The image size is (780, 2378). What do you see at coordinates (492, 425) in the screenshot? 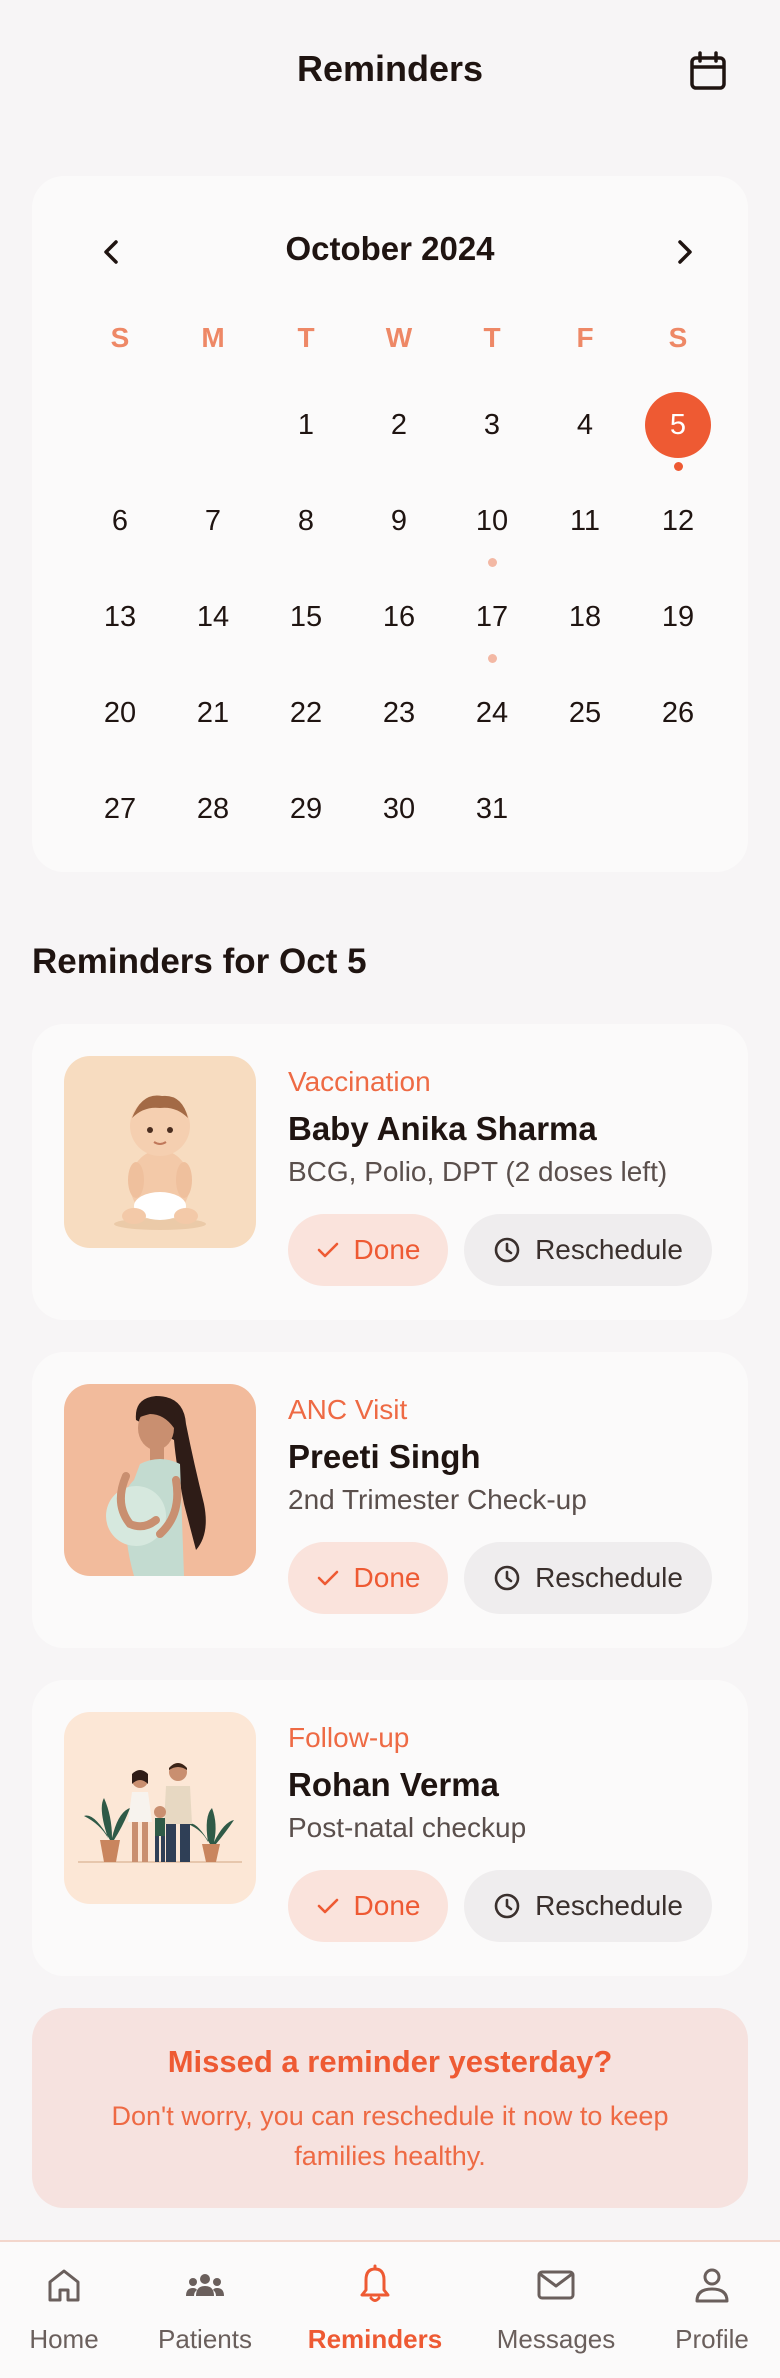
I see `calendar-day: 3` at bounding box center [492, 425].